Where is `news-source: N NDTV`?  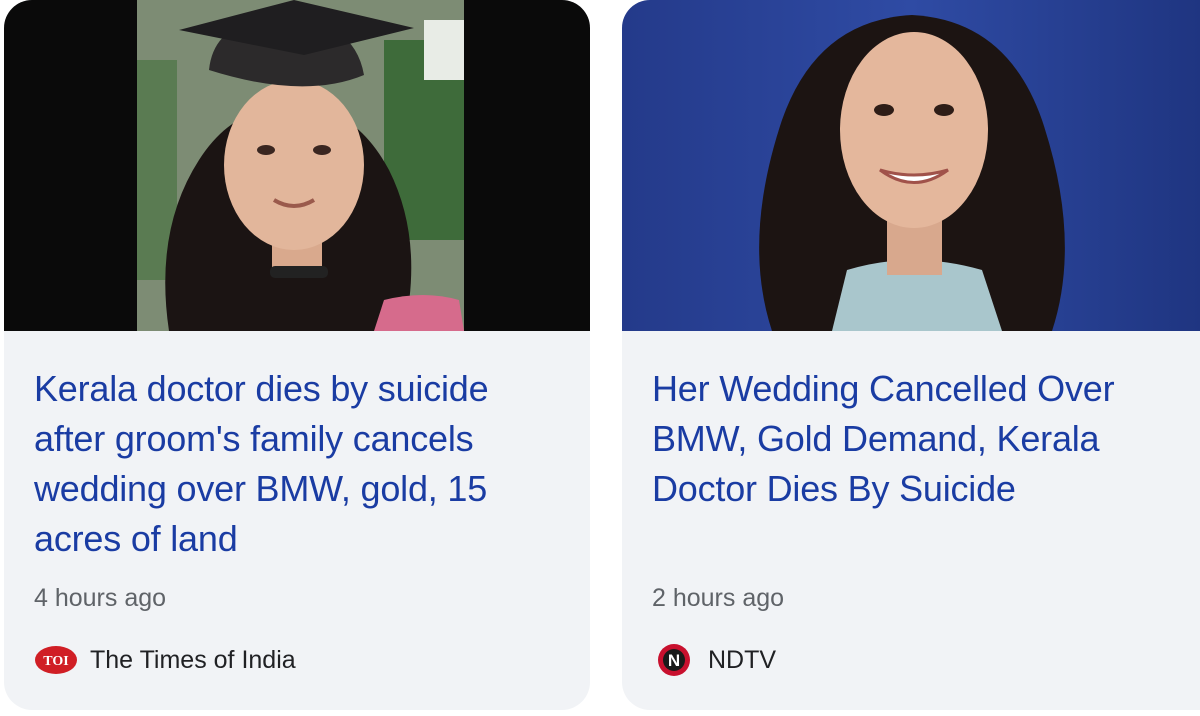 news-source: N NDTV is located at coordinates (714, 660).